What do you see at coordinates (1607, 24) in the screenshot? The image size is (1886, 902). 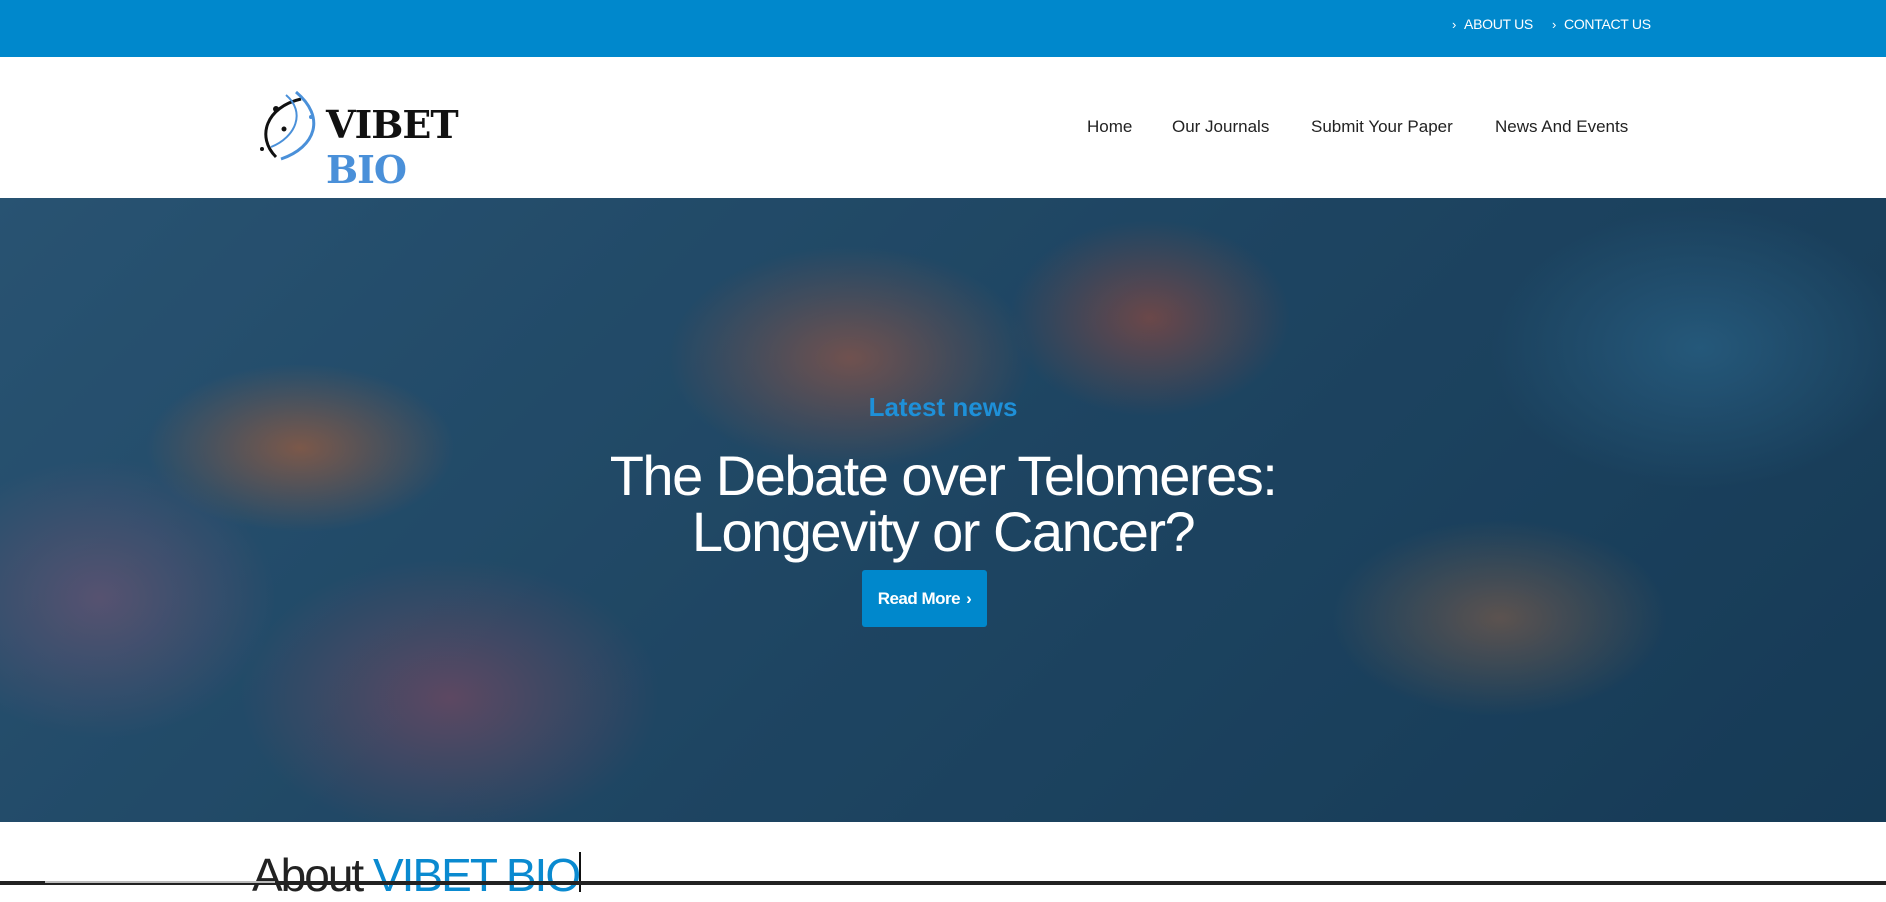 I see `contact-us-label: CONTACT US` at bounding box center [1607, 24].